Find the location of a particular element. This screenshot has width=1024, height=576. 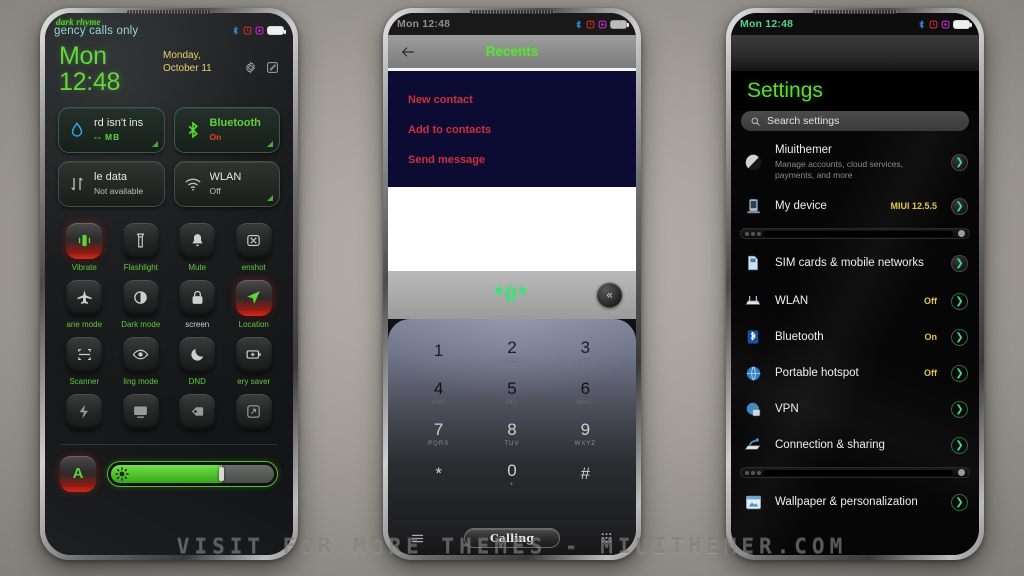

settings-gear-icon is located at coordinates (250, 67).